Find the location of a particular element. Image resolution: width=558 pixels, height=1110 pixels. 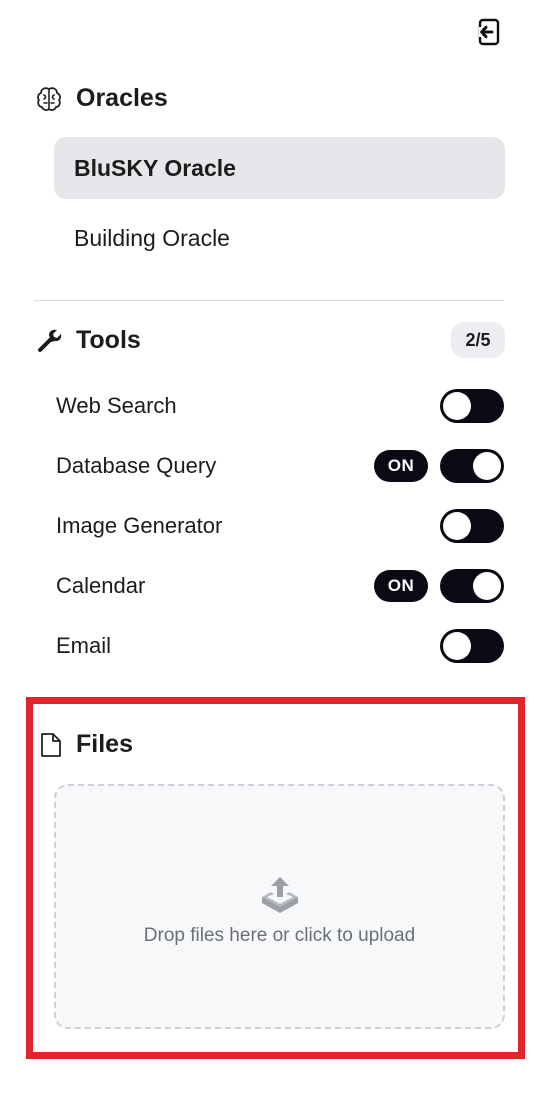

tools-section-header: Tools is located at coordinates (88, 340).